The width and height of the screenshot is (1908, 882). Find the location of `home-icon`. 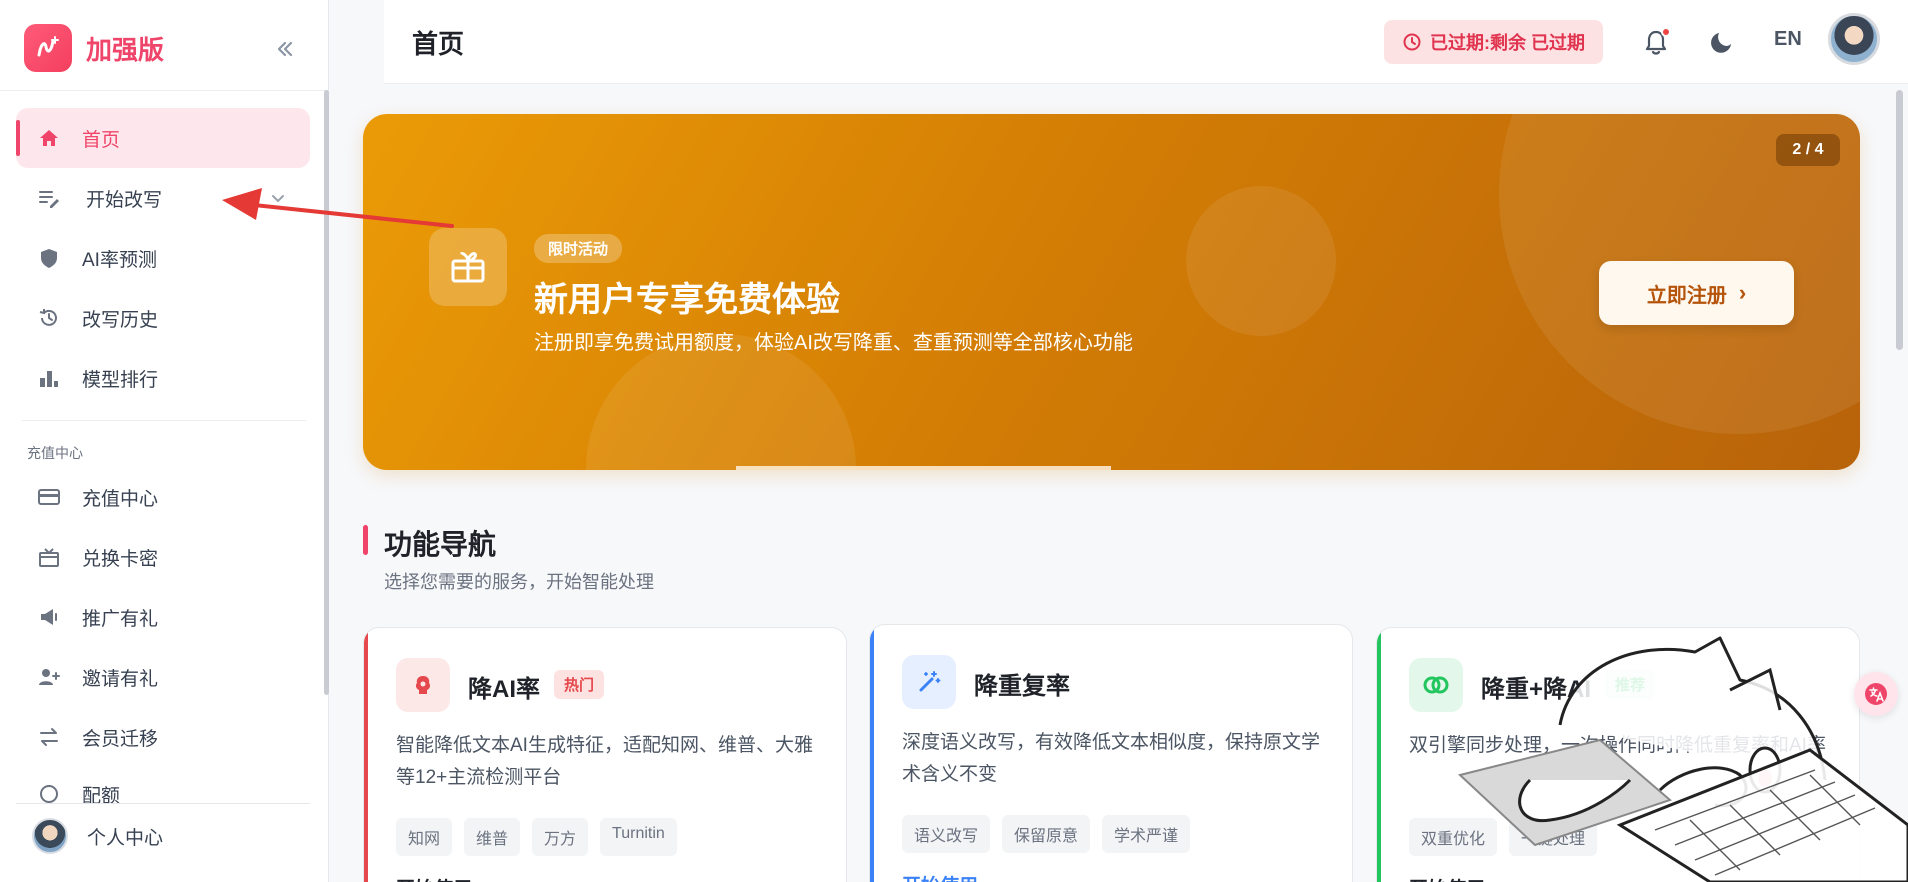

home-icon is located at coordinates (49, 138).